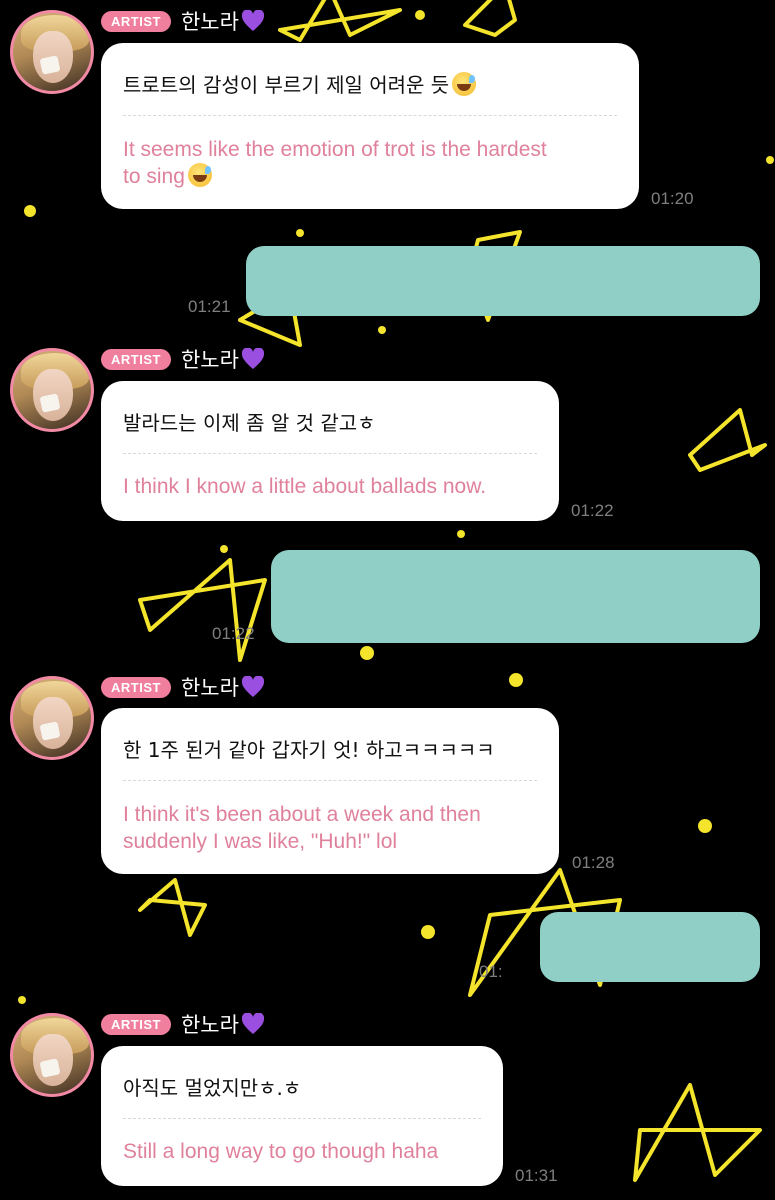 The width and height of the screenshot is (775, 1200). What do you see at coordinates (672, 198) in the screenshot?
I see `message-timestamp: 01:20` at bounding box center [672, 198].